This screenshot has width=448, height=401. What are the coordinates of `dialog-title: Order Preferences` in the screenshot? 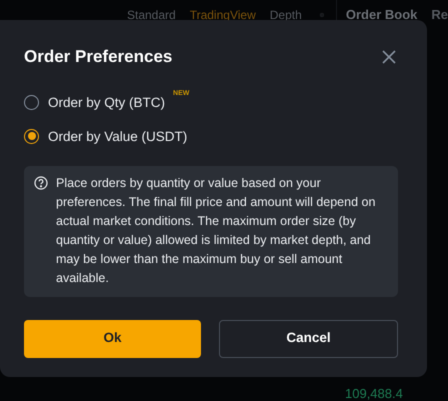 It's located at (98, 57).